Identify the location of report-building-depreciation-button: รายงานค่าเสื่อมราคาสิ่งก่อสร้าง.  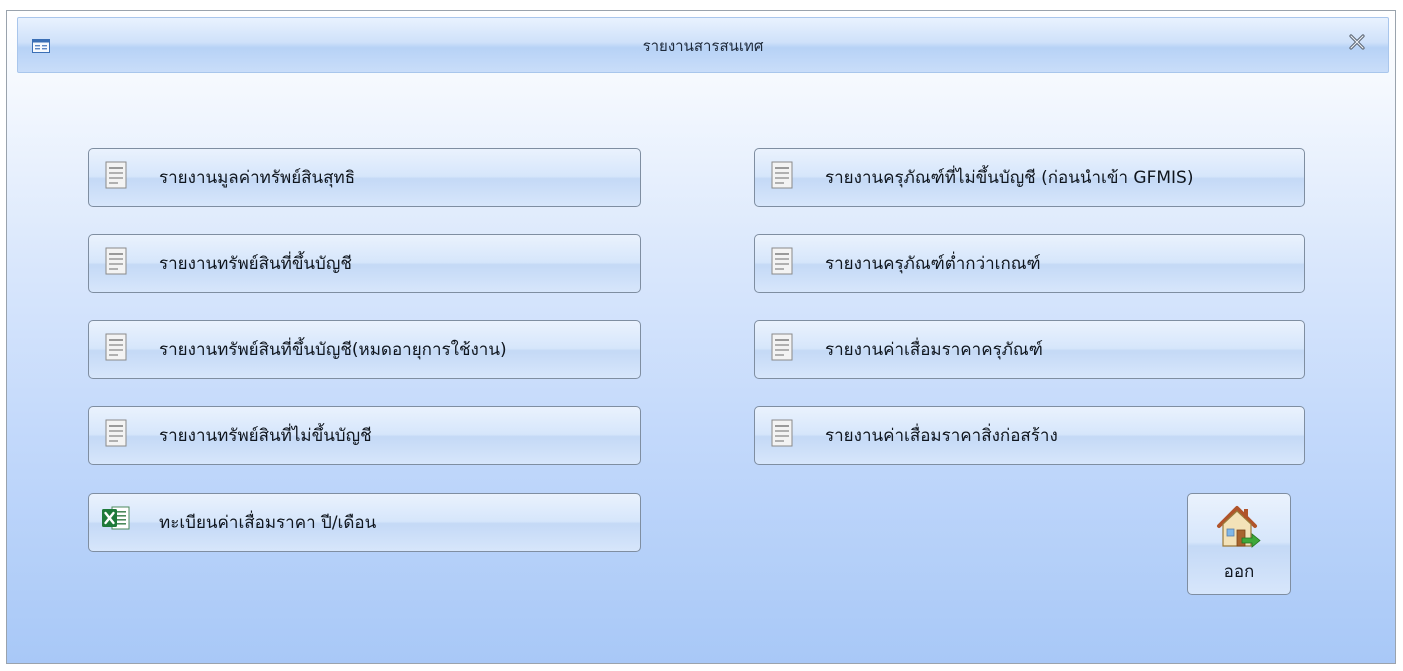
(1029, 435).